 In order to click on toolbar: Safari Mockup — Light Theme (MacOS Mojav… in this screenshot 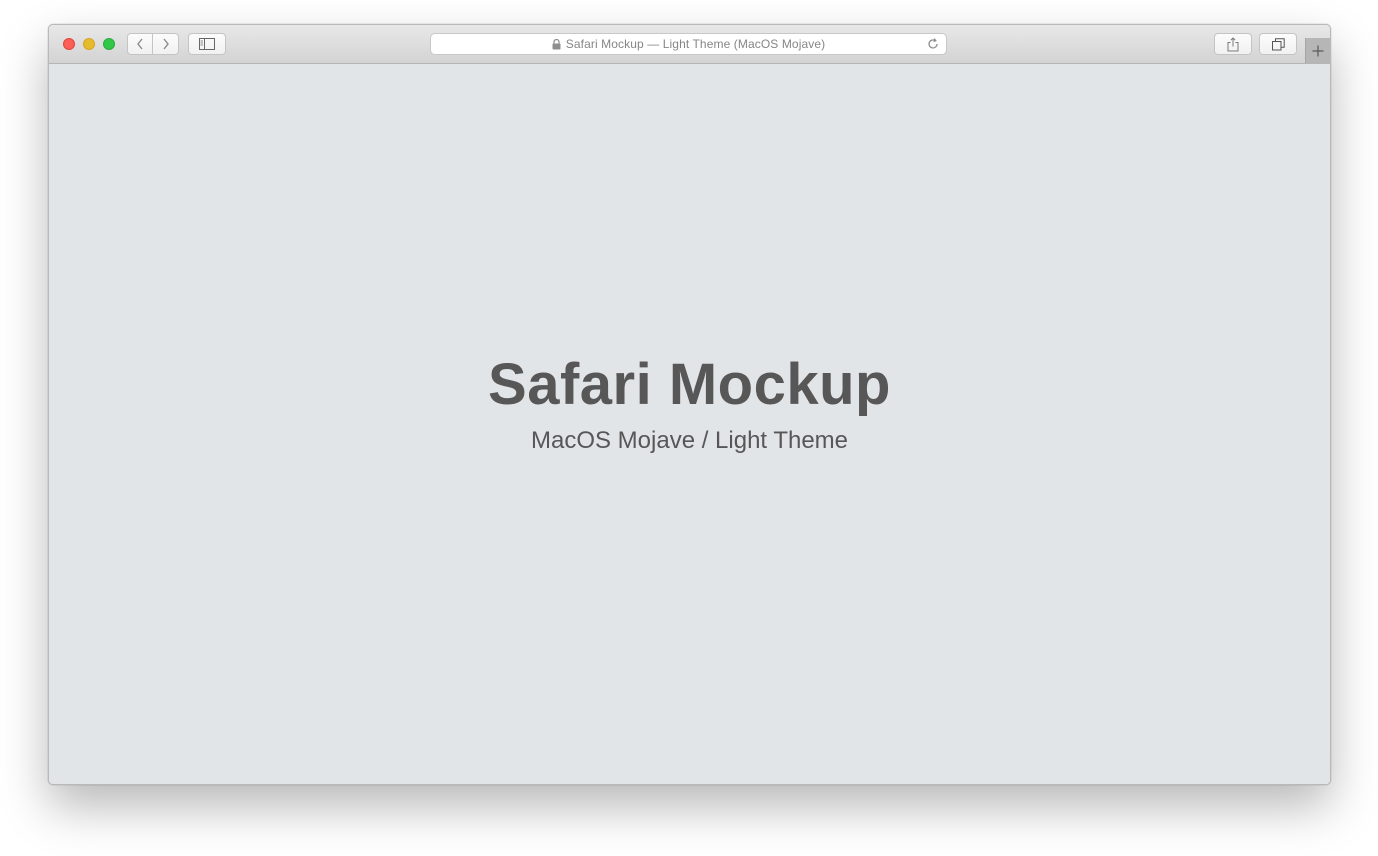, I will do `click(689, 44)`.